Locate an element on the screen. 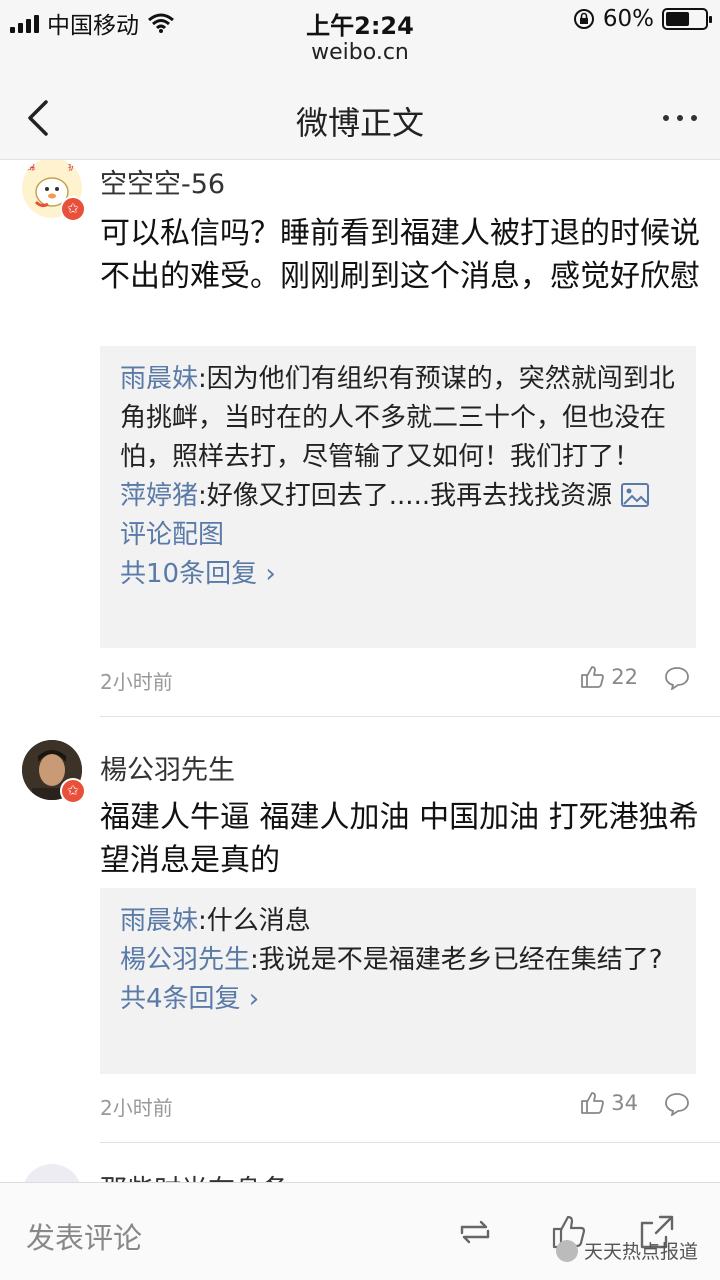 The image size is (720, 1280). svg-text: 护 is located at coordinates (72, 167).